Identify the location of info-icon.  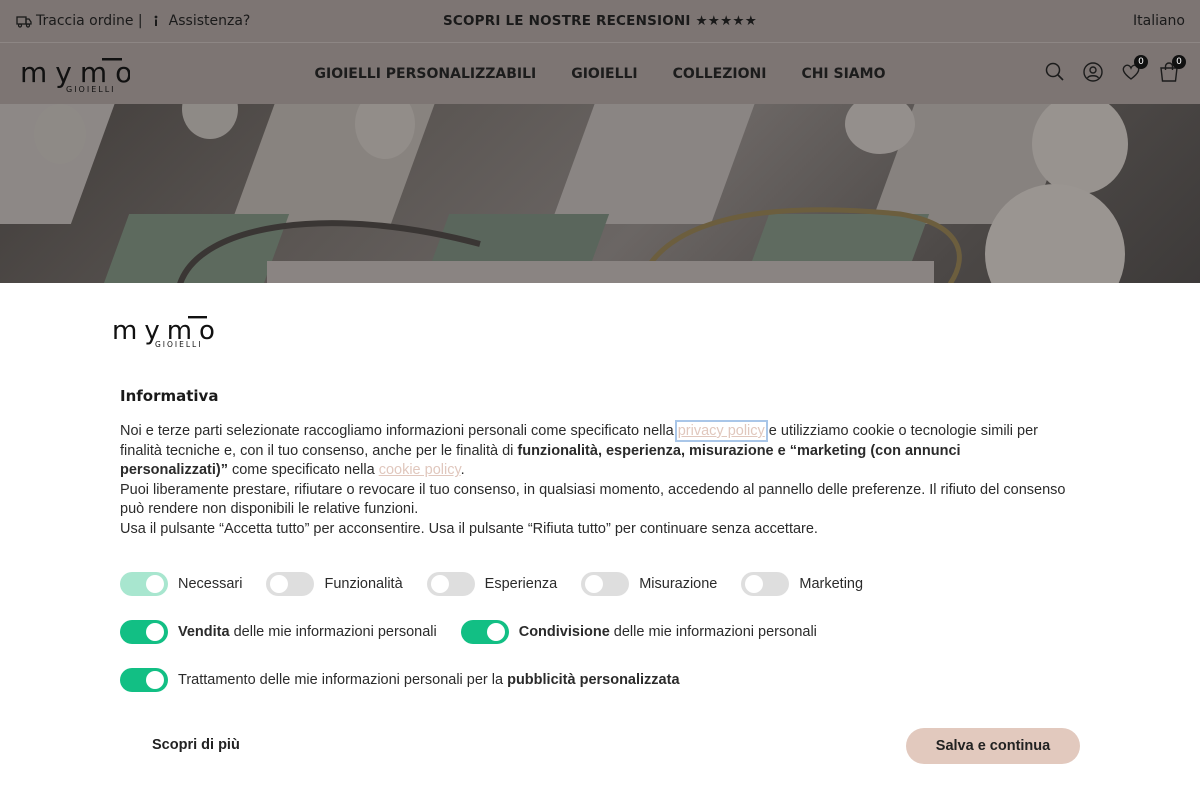
(156, 21).